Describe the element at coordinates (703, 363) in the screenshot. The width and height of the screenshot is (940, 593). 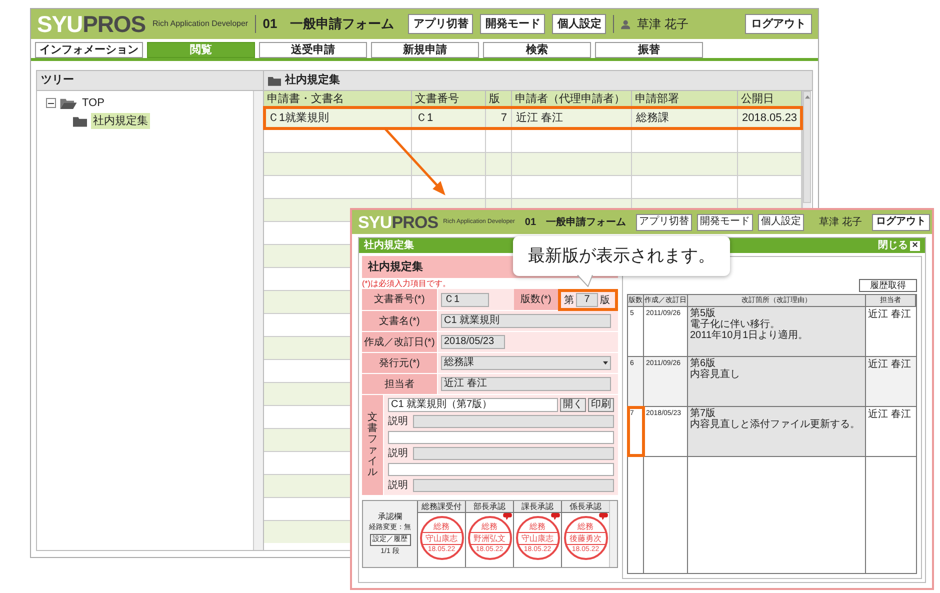
I see `reason-text: 第6版` at that location.